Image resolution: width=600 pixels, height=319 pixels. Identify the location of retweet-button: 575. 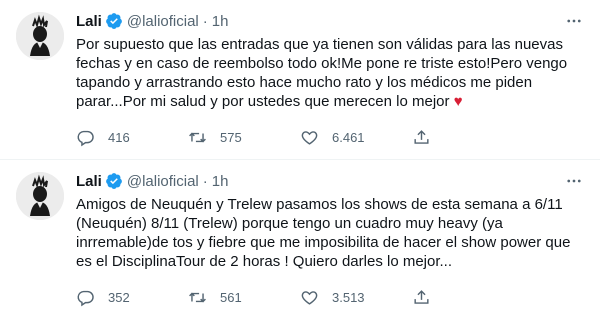
(244, 137).